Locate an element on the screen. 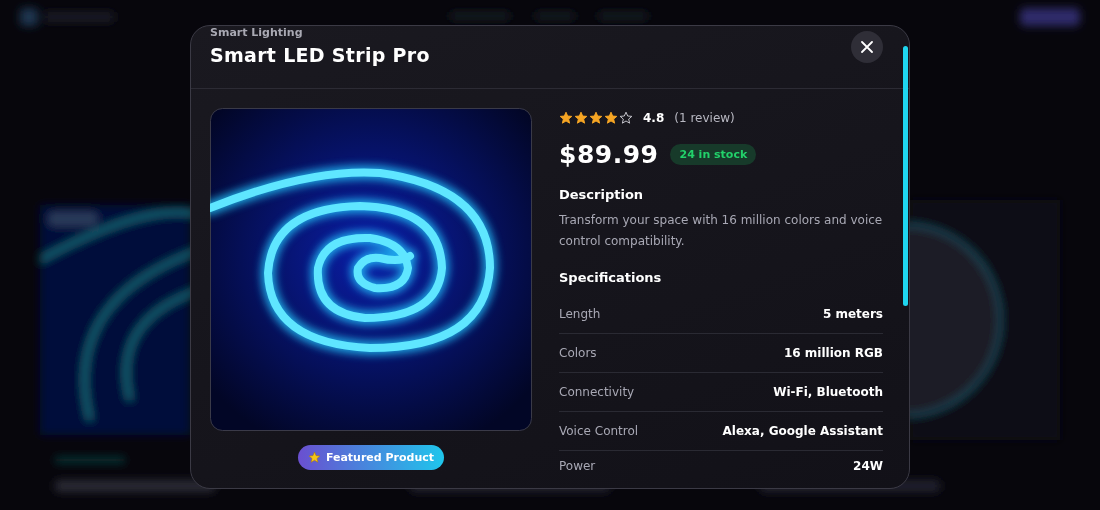 Image resolution: width=1100 pixels, height=510 pixels. product-description: Transform your space with 16 million colors and voice control compatibility. is located at coordinates (721, 231).